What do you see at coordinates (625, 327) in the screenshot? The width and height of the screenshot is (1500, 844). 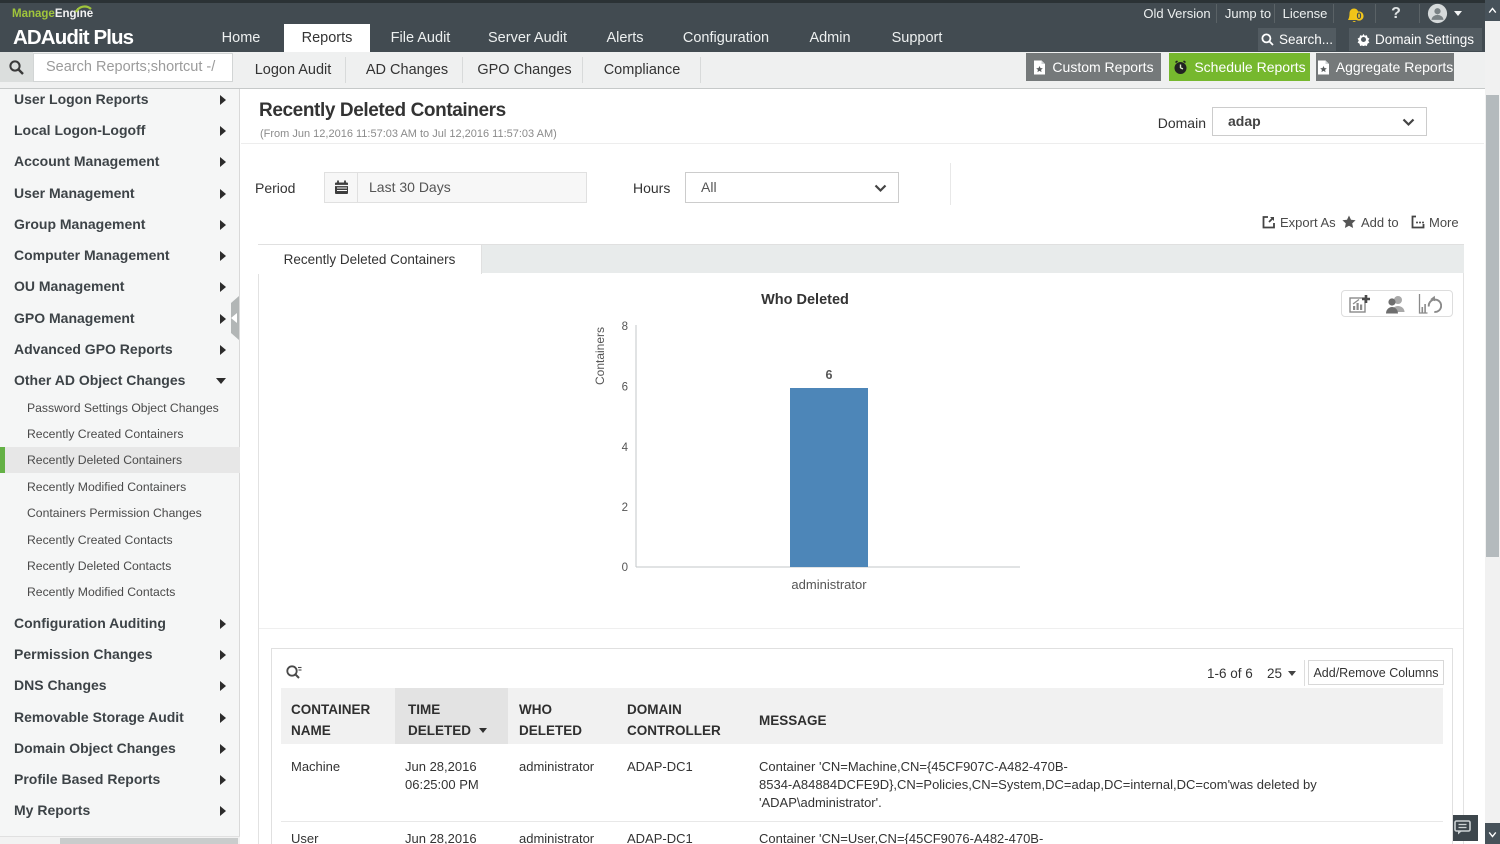 I see `svg-text: 8` at bounding box center [625, 327].